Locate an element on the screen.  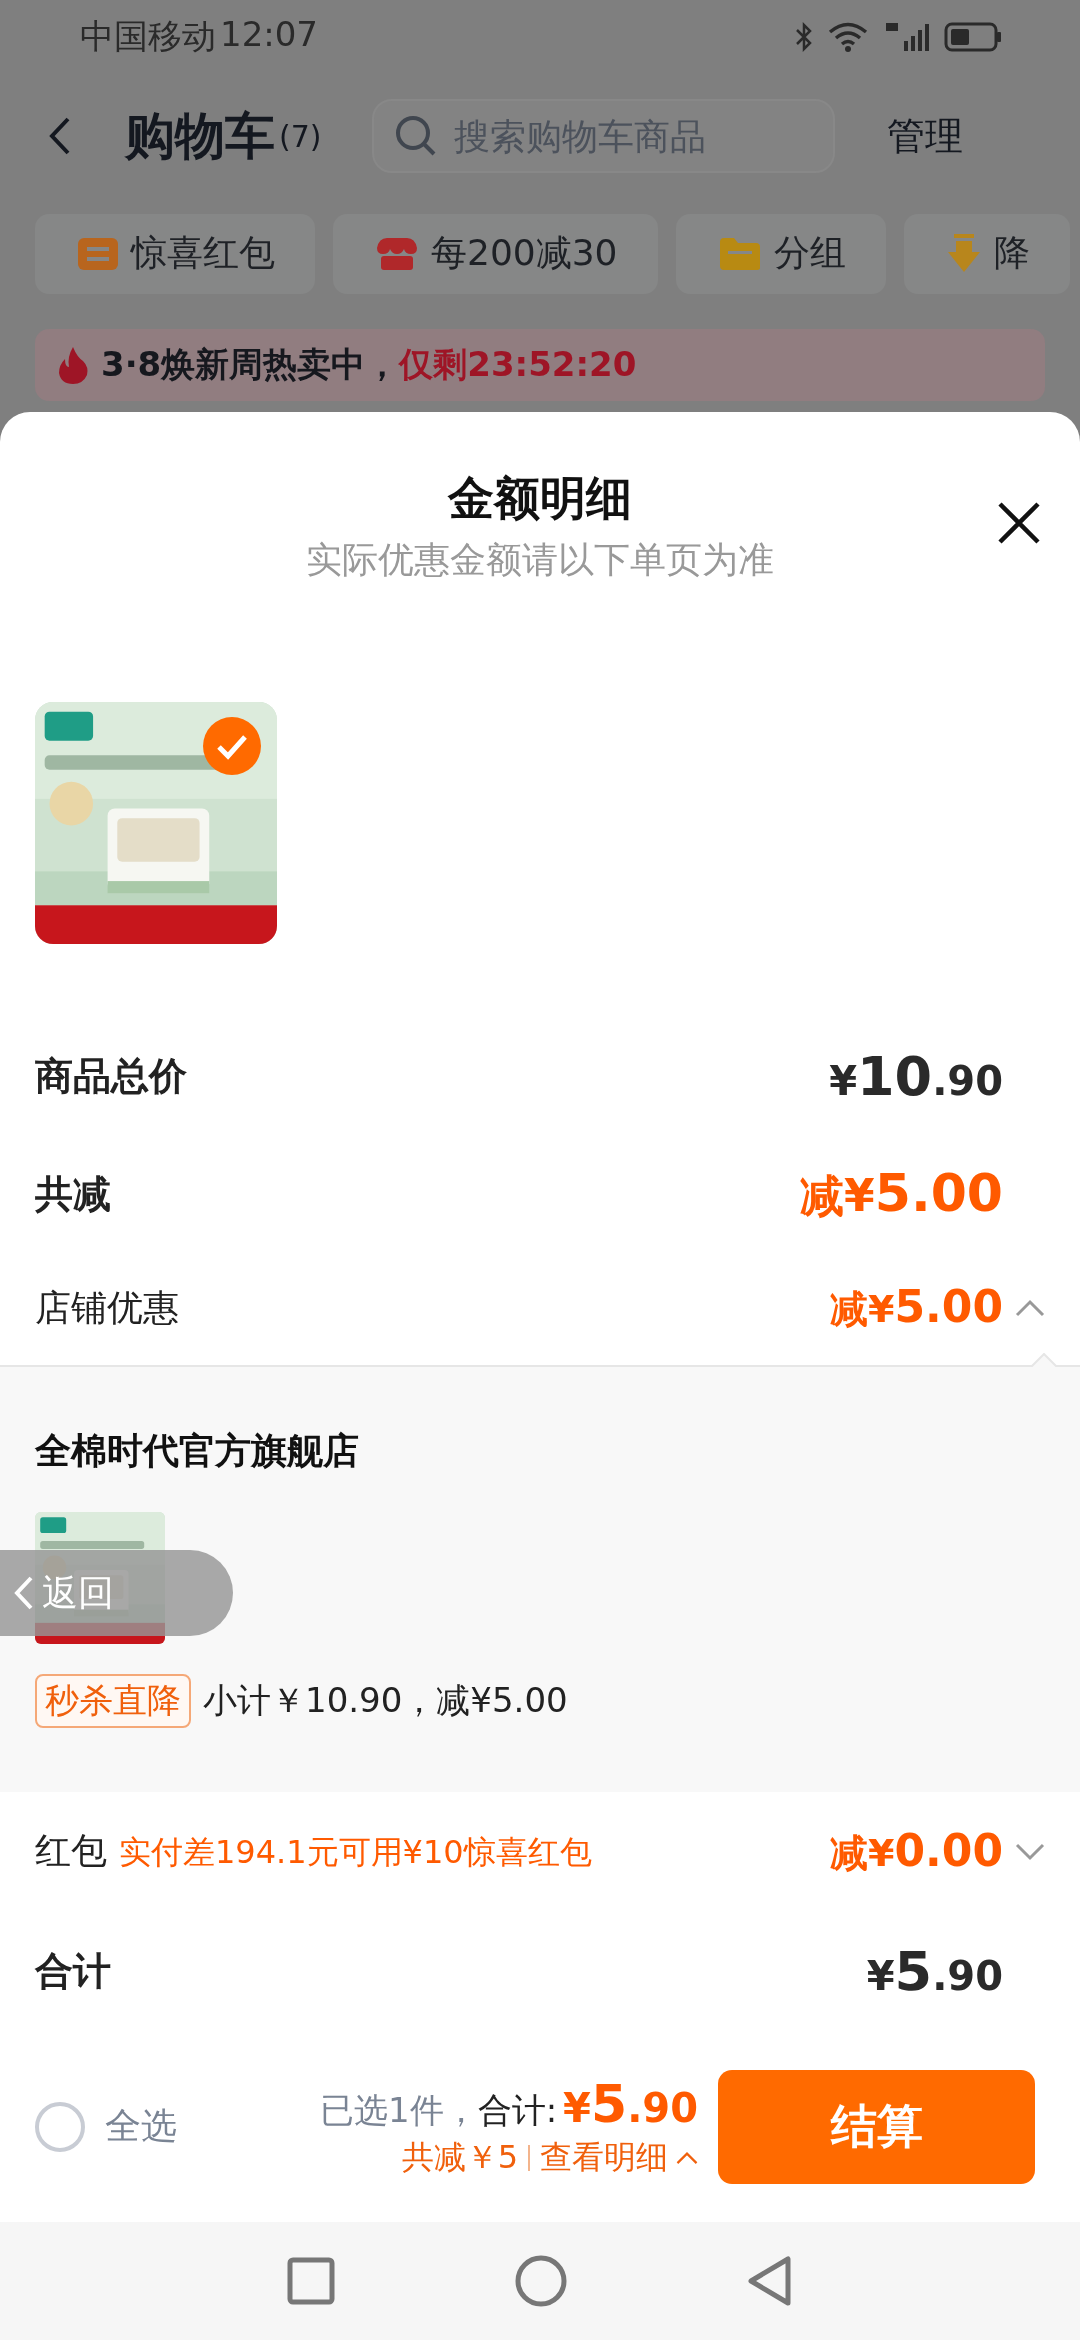
shop-icon is located at coordinates (397, 253).